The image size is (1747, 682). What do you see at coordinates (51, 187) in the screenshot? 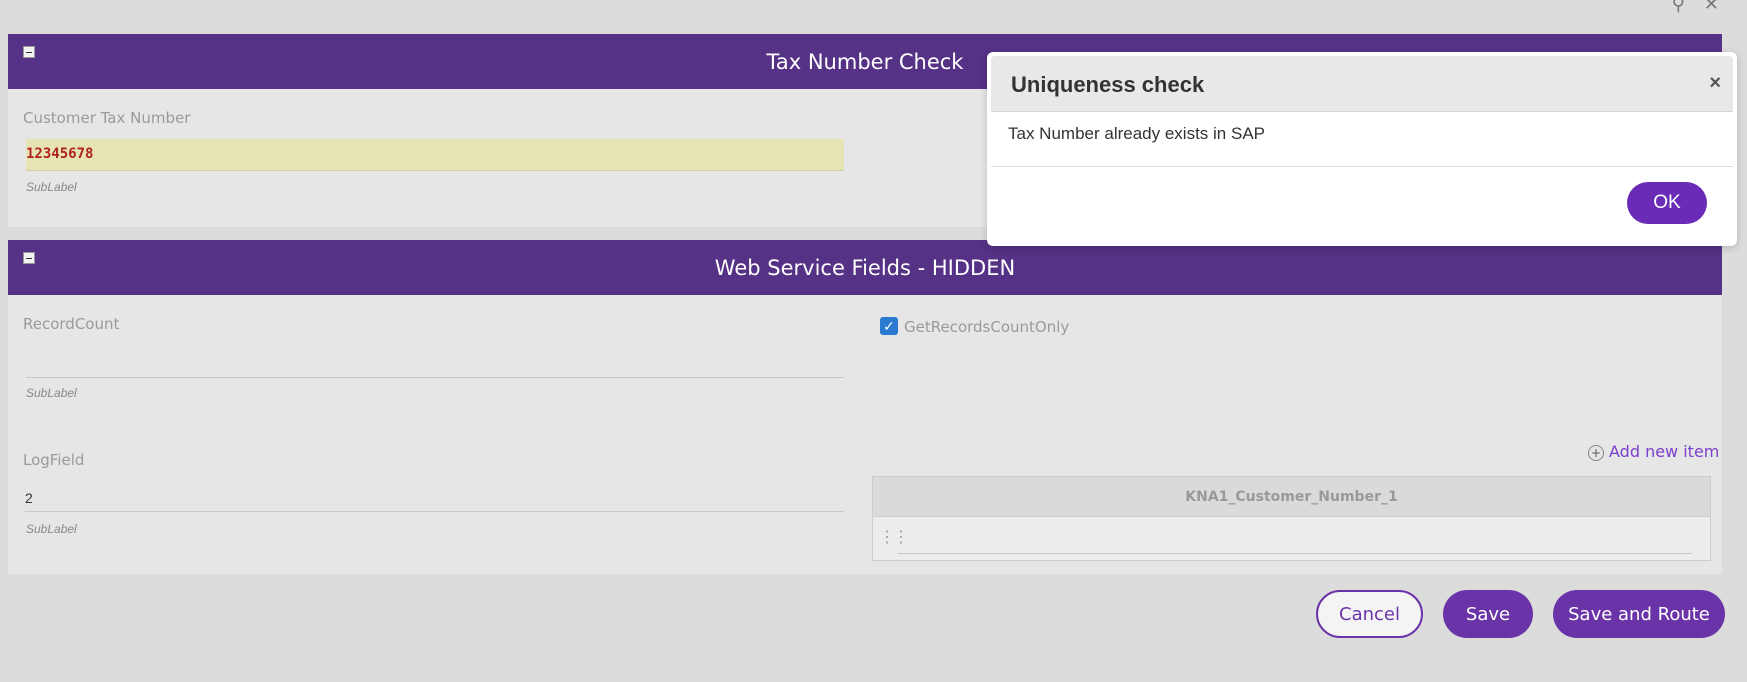
I see `customer-tax-number-sublabel: SubLabel` at bounding box center [51, 187].